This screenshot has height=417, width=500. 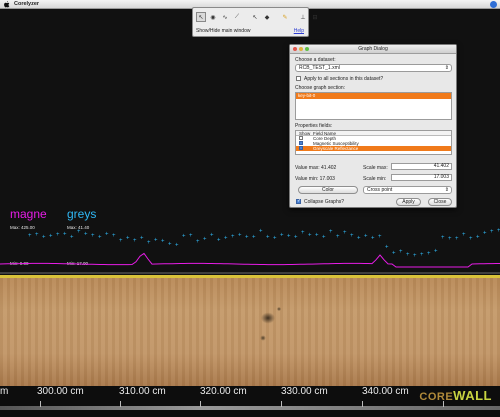 I want to click on scale-max-label: Scale max:, so click(x=375, y=168).